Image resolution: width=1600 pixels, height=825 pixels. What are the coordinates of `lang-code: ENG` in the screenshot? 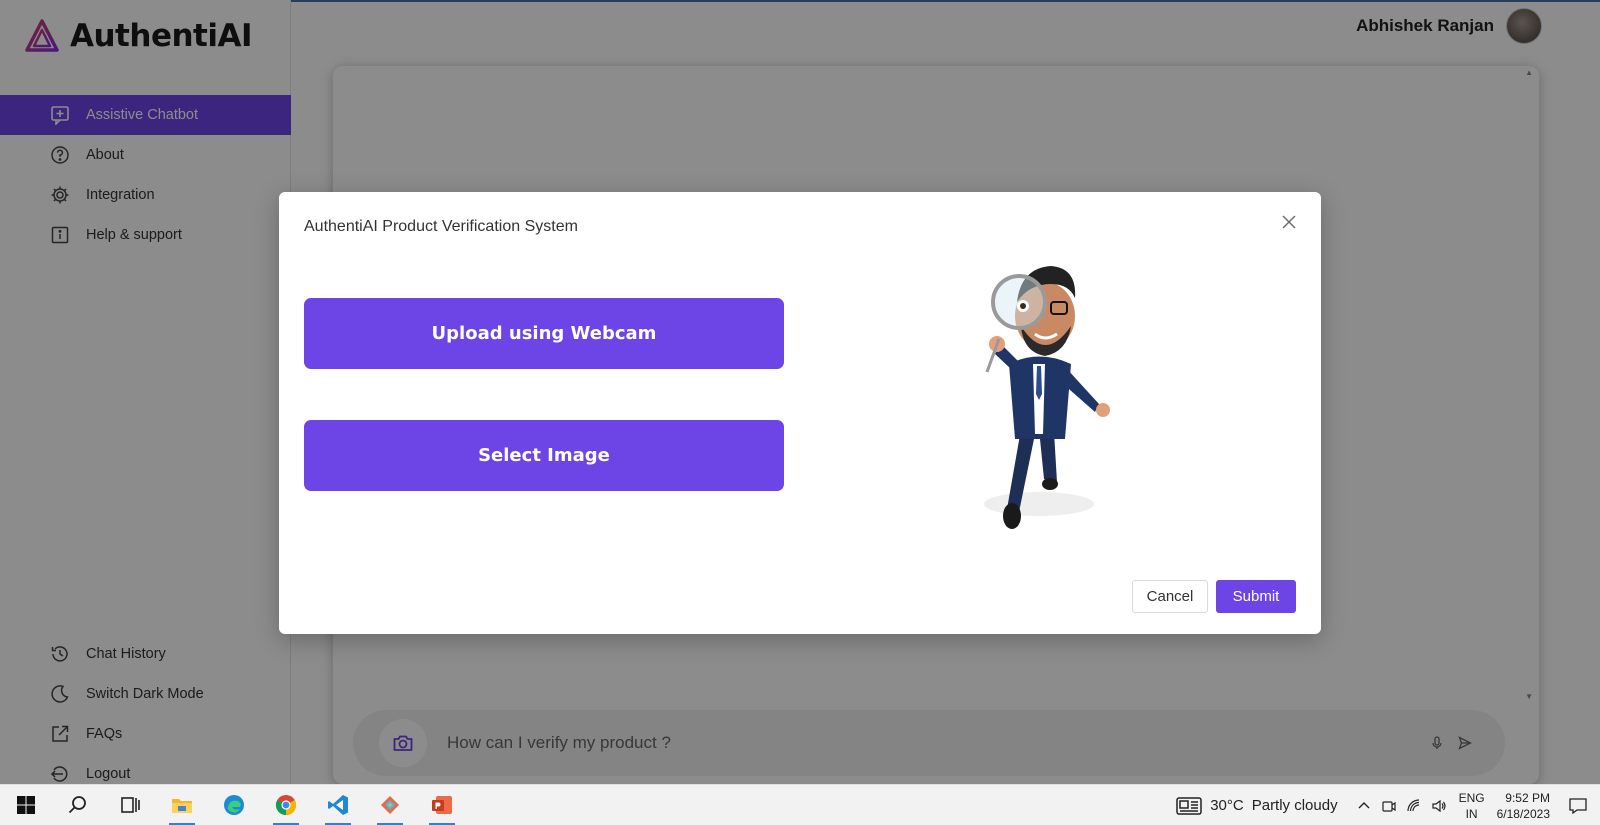 It's located at (1471, 797).